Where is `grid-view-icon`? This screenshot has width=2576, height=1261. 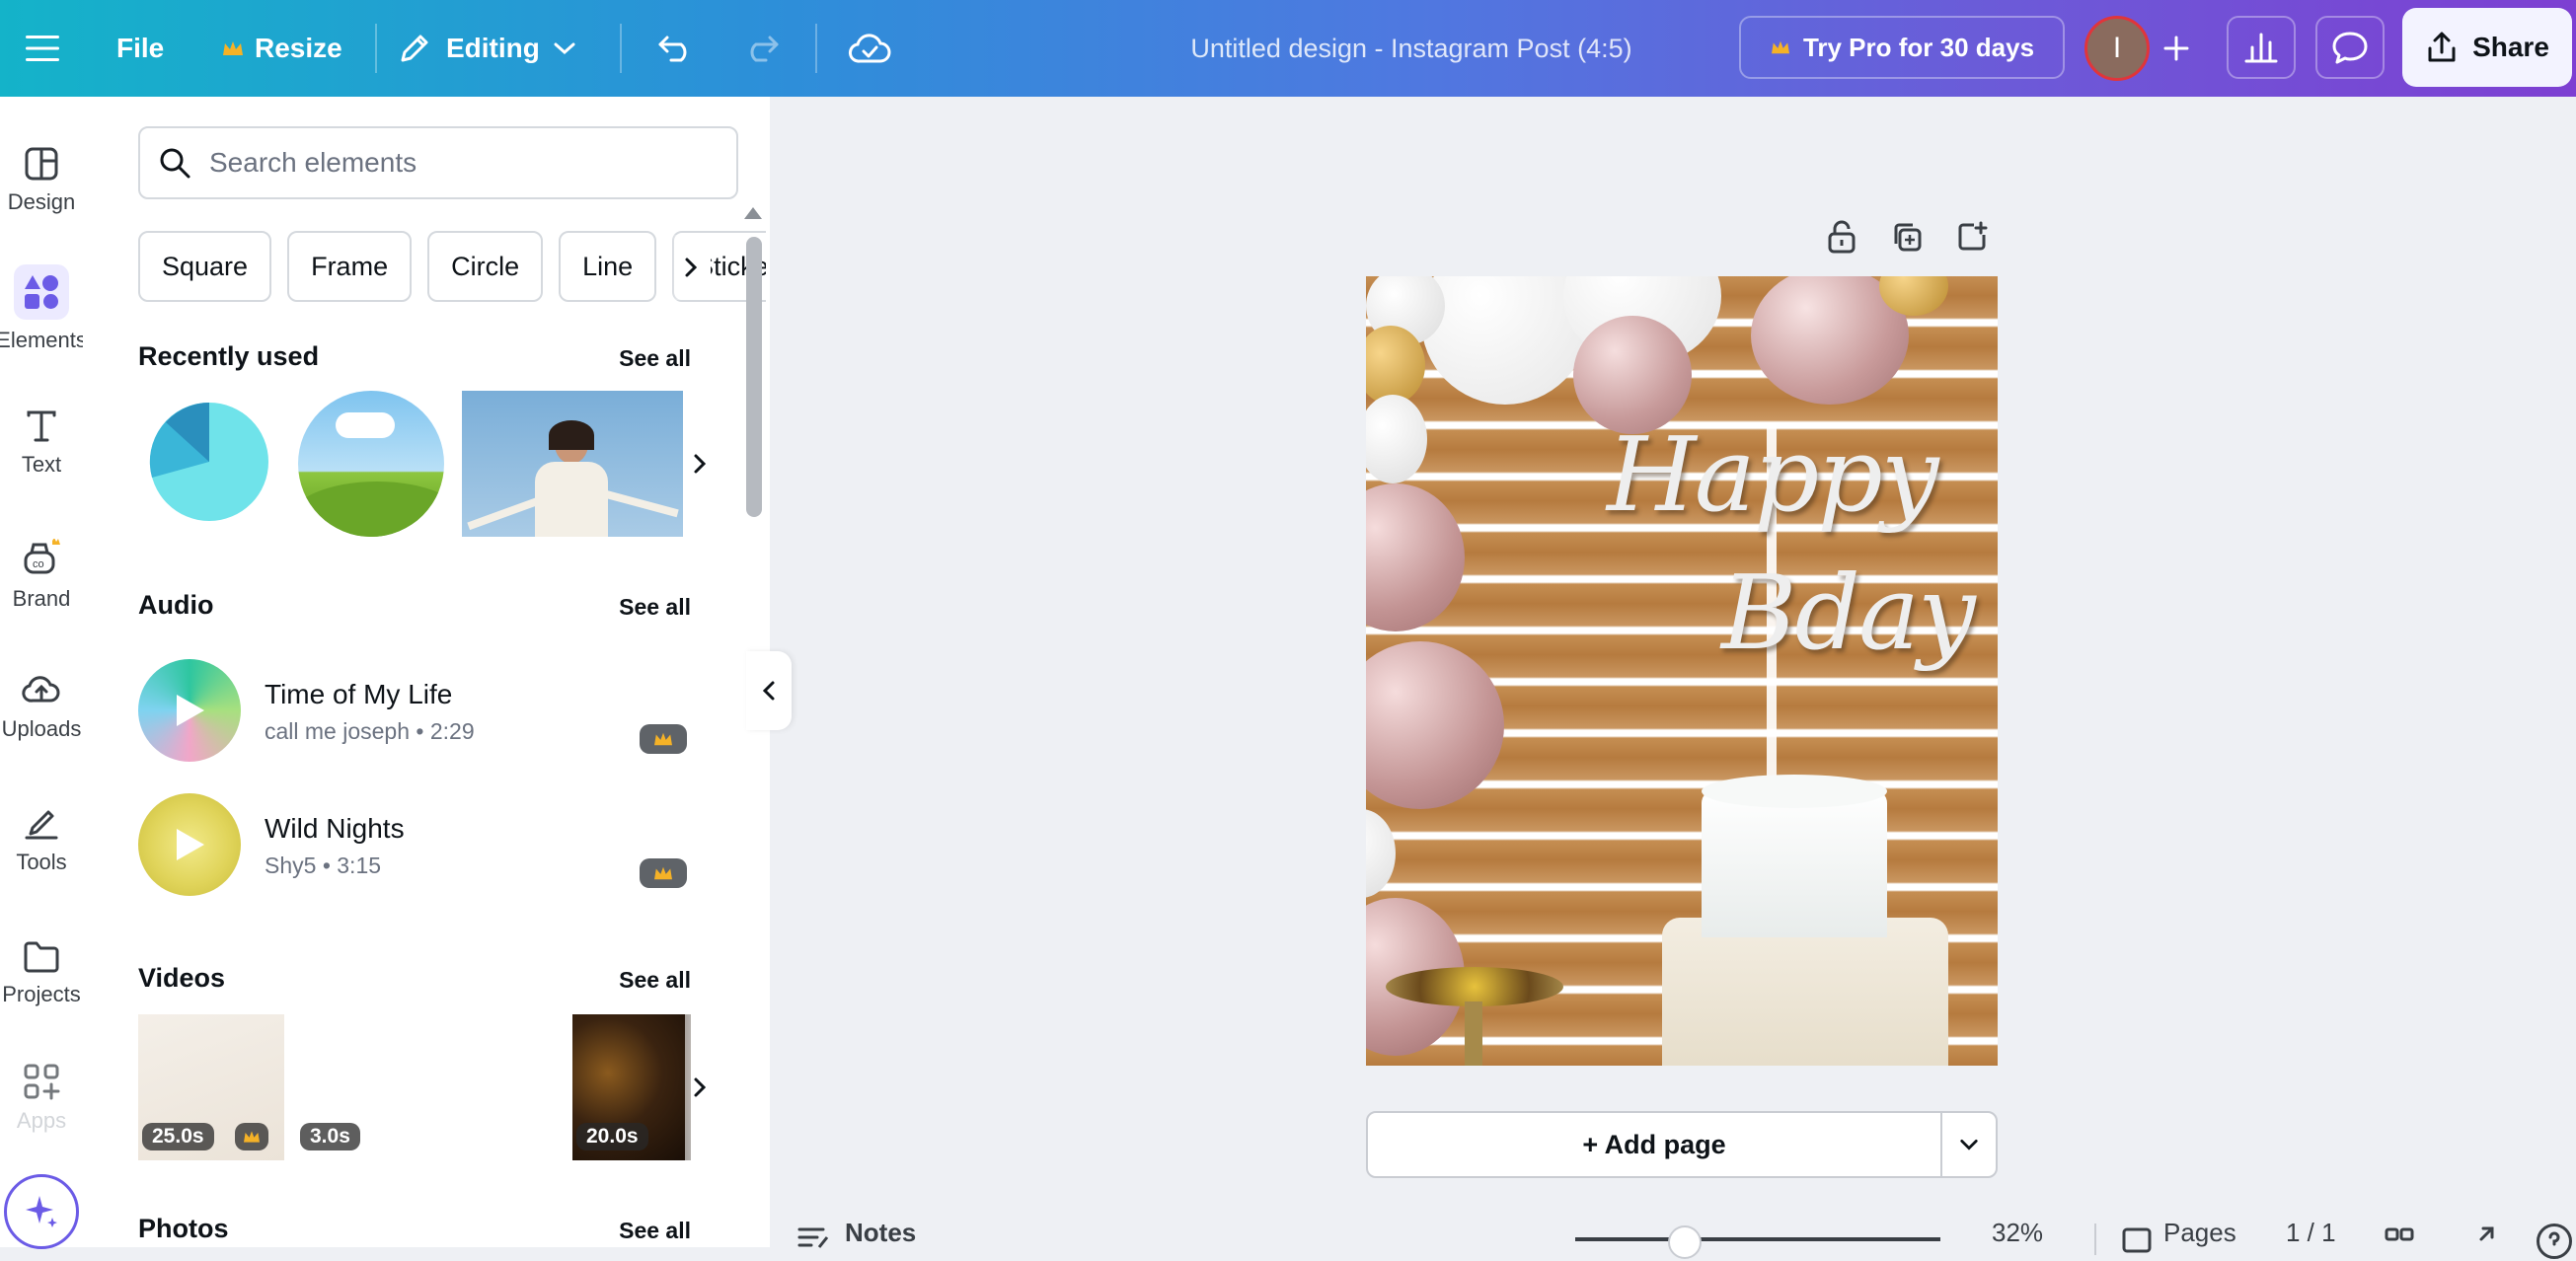 grid-view-icon is located at coordinates (2399, 1234).